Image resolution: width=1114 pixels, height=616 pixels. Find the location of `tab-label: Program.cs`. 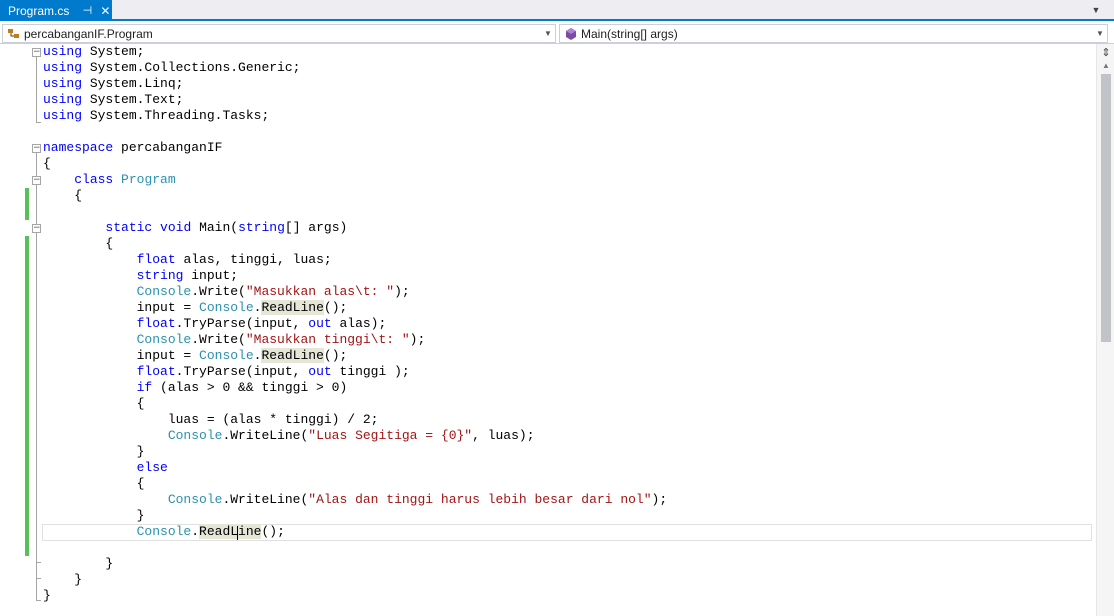

tab-label: Program.cs is located at coordinates (39, 10).